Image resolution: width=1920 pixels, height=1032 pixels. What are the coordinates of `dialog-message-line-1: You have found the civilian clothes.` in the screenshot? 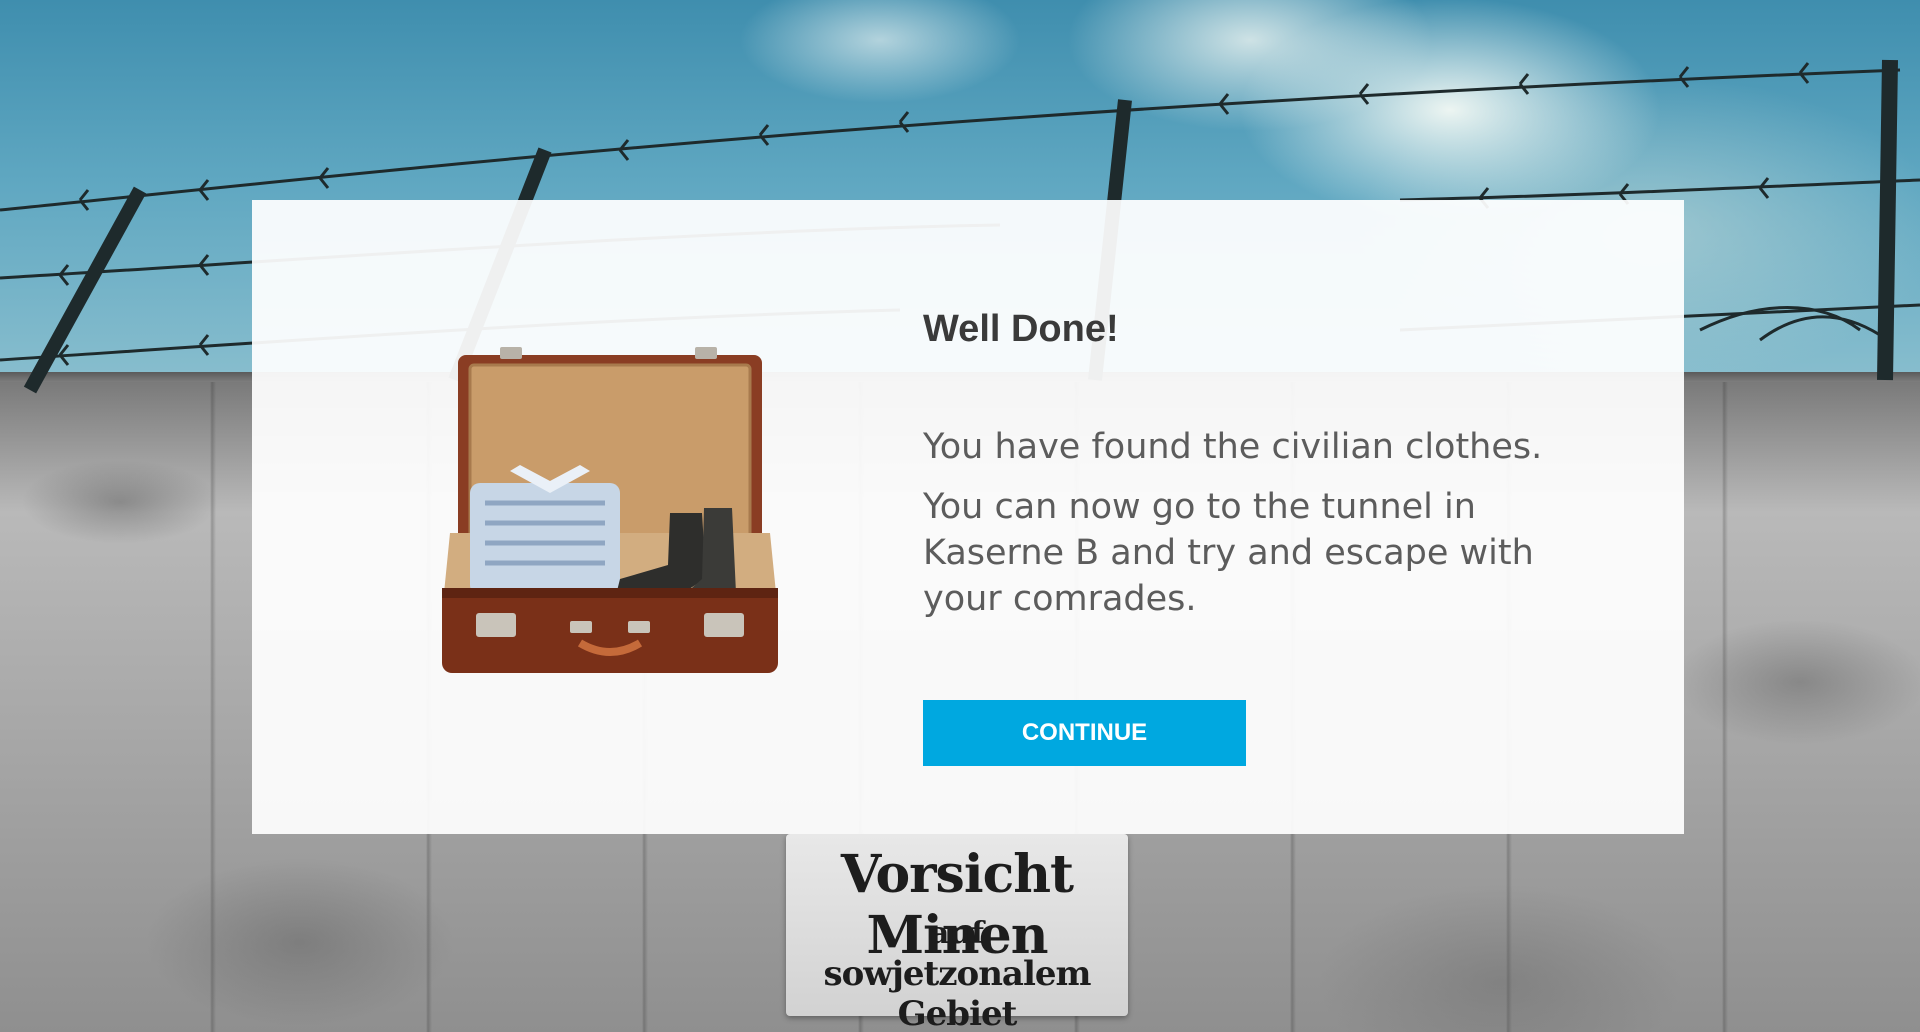 It's located at (1233, 447).